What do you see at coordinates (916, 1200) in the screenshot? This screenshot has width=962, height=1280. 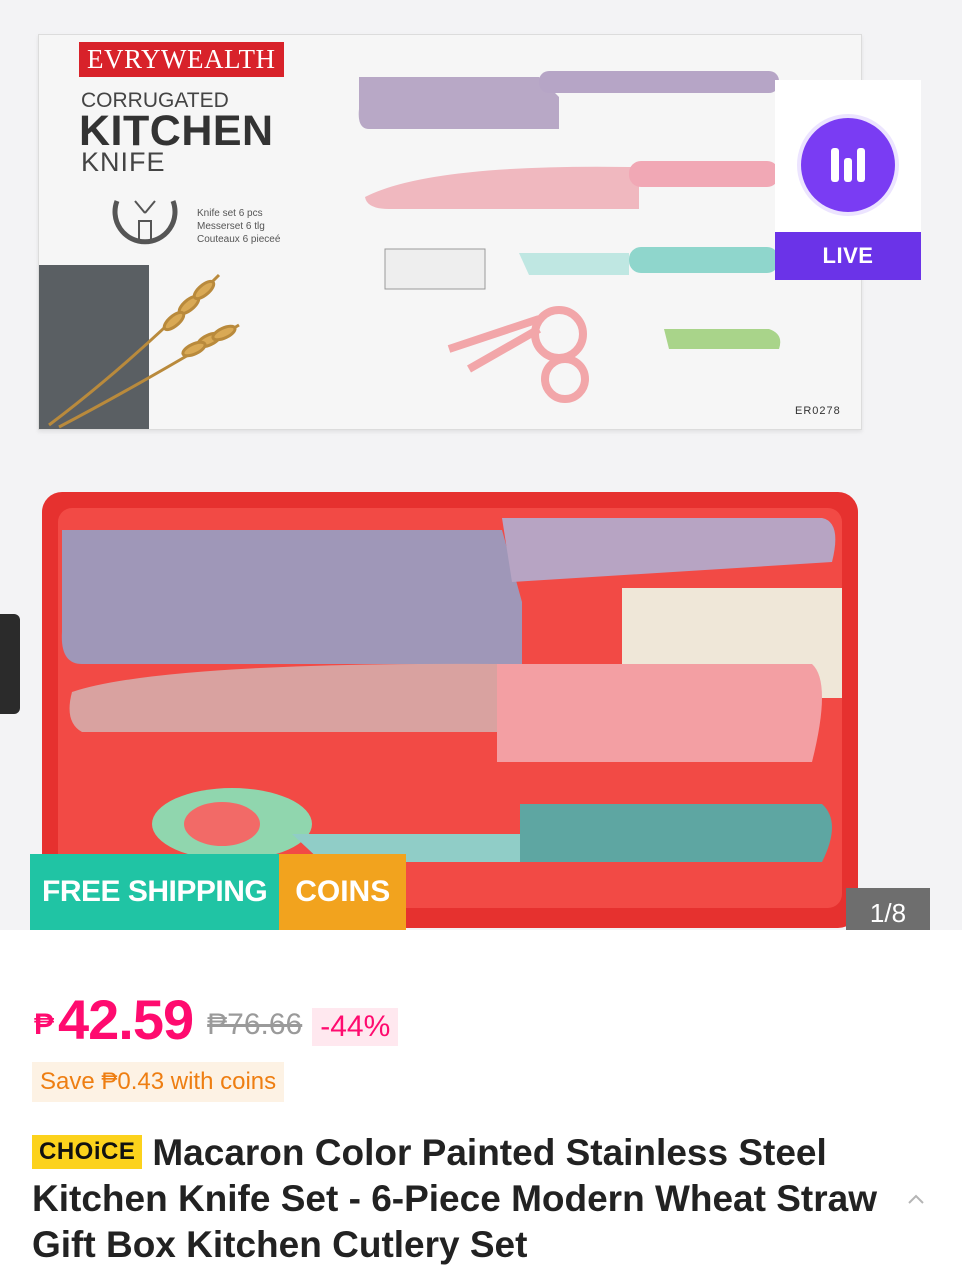 I see `chevron-up-icon` at bounding box center [916, 1200].